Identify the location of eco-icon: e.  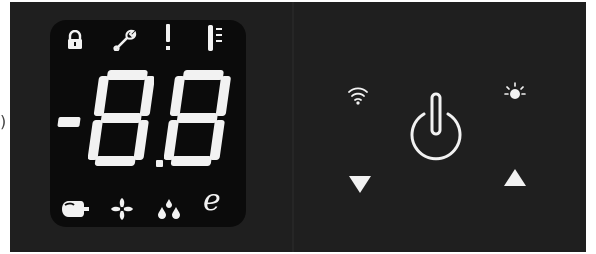
(212, 200).